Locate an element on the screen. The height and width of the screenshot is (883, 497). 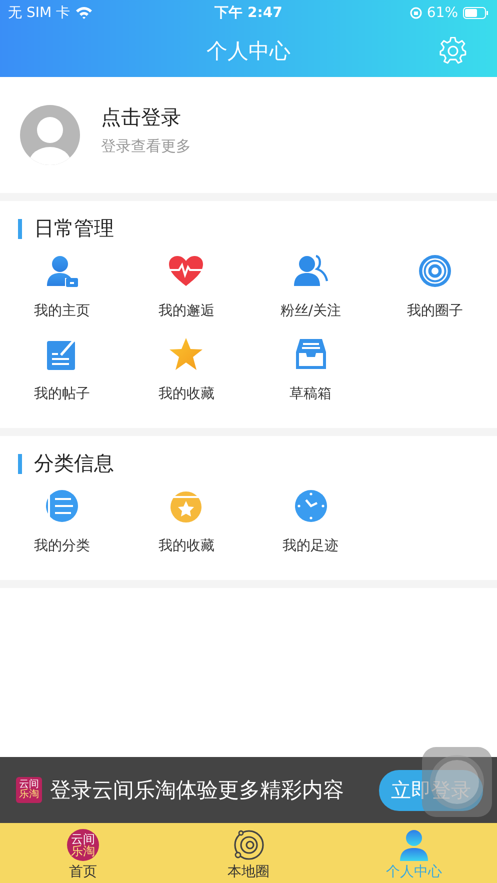
tab-item: 本地圈 is located at coordinates (249, 853).